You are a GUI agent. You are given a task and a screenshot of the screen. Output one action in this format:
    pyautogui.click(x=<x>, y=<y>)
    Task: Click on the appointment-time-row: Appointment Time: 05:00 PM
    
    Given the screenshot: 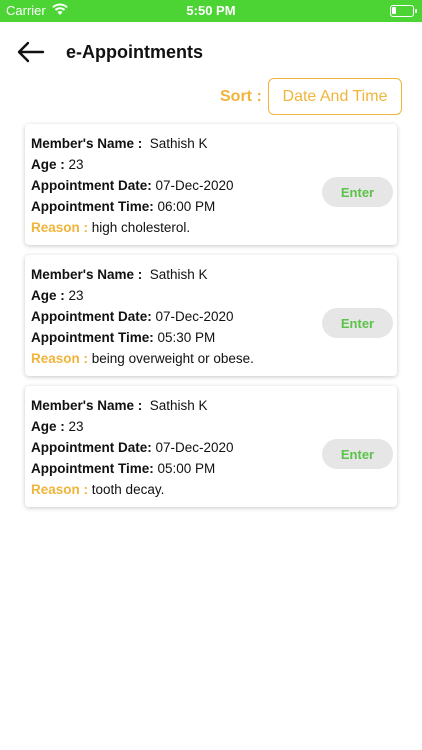 What is the action you would take?
    pyautogui.click(x=123, y=468)
    